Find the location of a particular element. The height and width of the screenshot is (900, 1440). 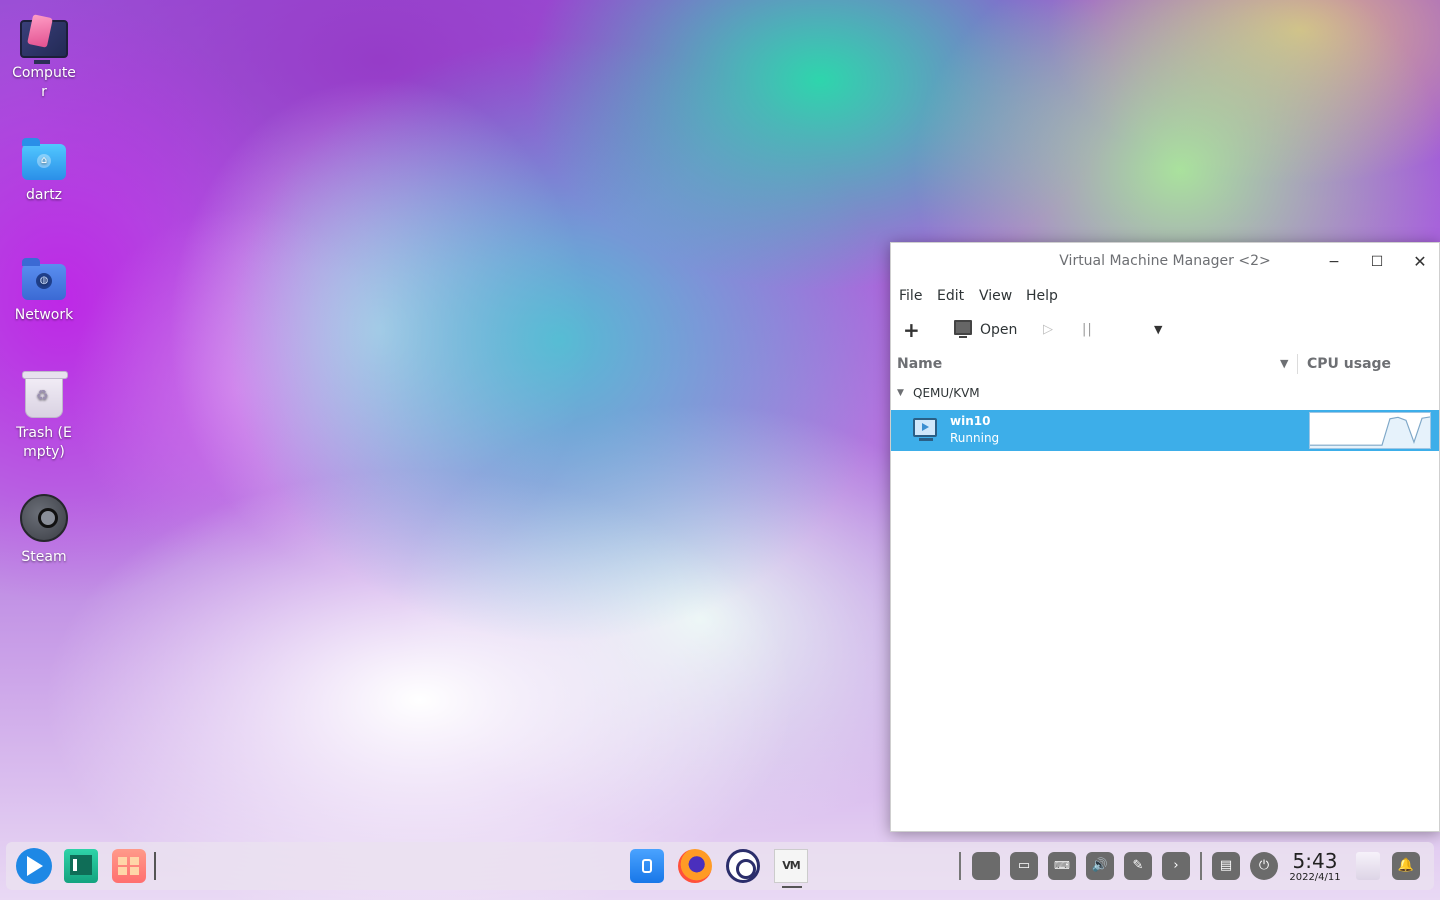

desktop-icon-trash: ♻ Trash (Empty) is located at coordinates (44, 416).